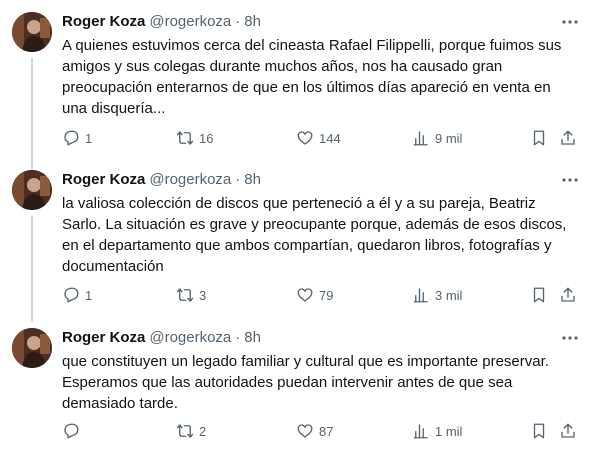  What do you see at coordinates (326, 431) in the screenshot?
I see `like-count: 87` at bounding box center [326, 431].